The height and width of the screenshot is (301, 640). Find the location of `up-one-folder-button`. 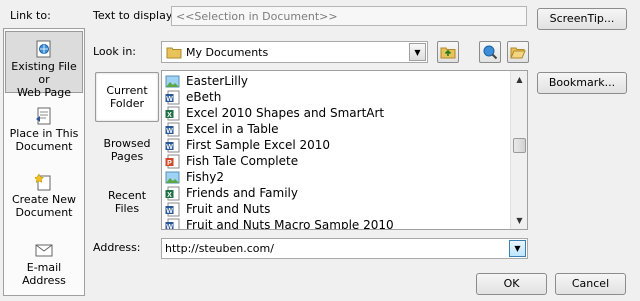

up-one-folder-button is located at coordinates (448, 52).